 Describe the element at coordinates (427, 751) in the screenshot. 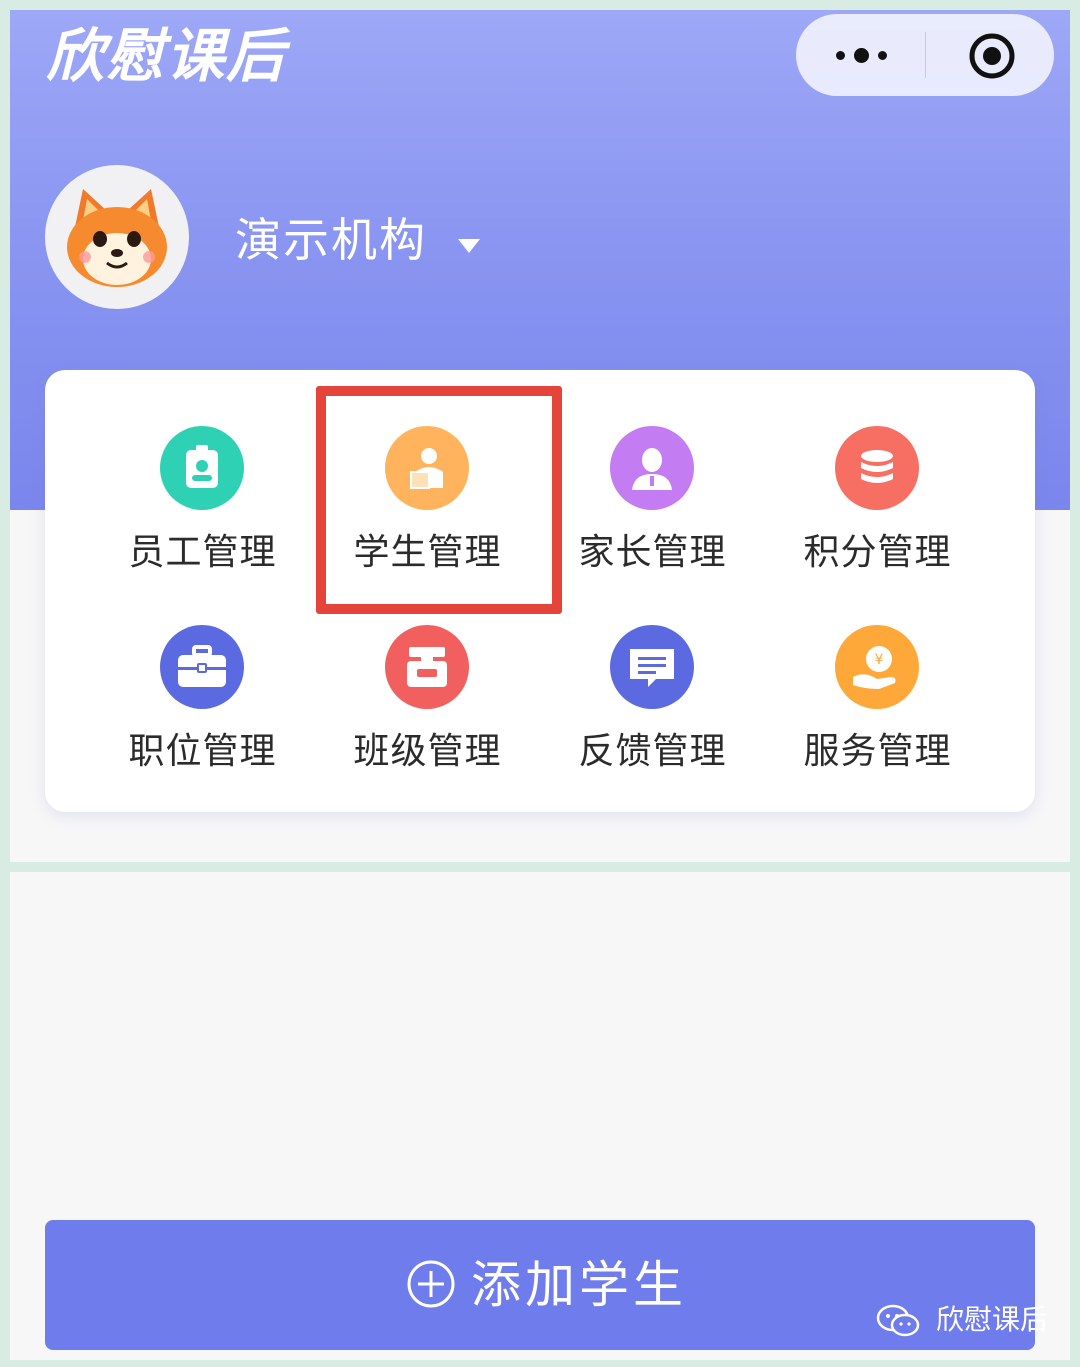

I see `menu-item-label: 班级管理` at that location.